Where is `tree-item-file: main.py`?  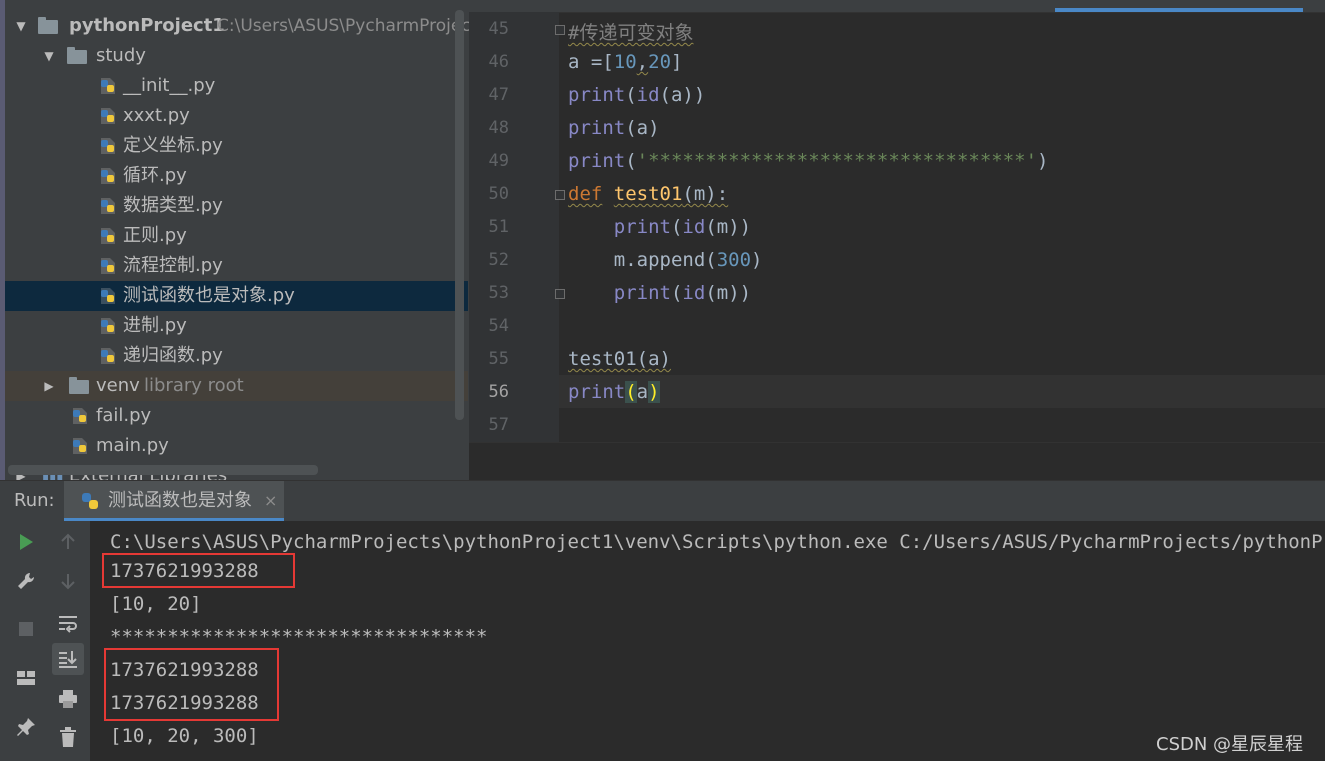 tree-item-file: main.py is located at coordinates (236, 446).